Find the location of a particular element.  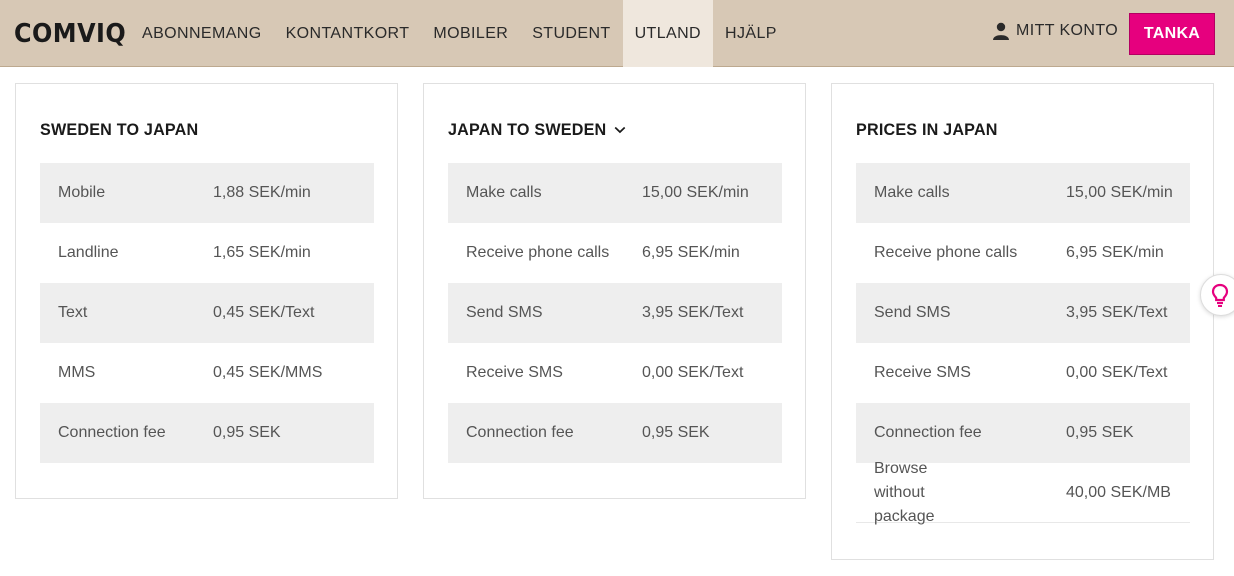

rate-row: Text 0,45 SEK/Text is located at coordinates (207, 313).